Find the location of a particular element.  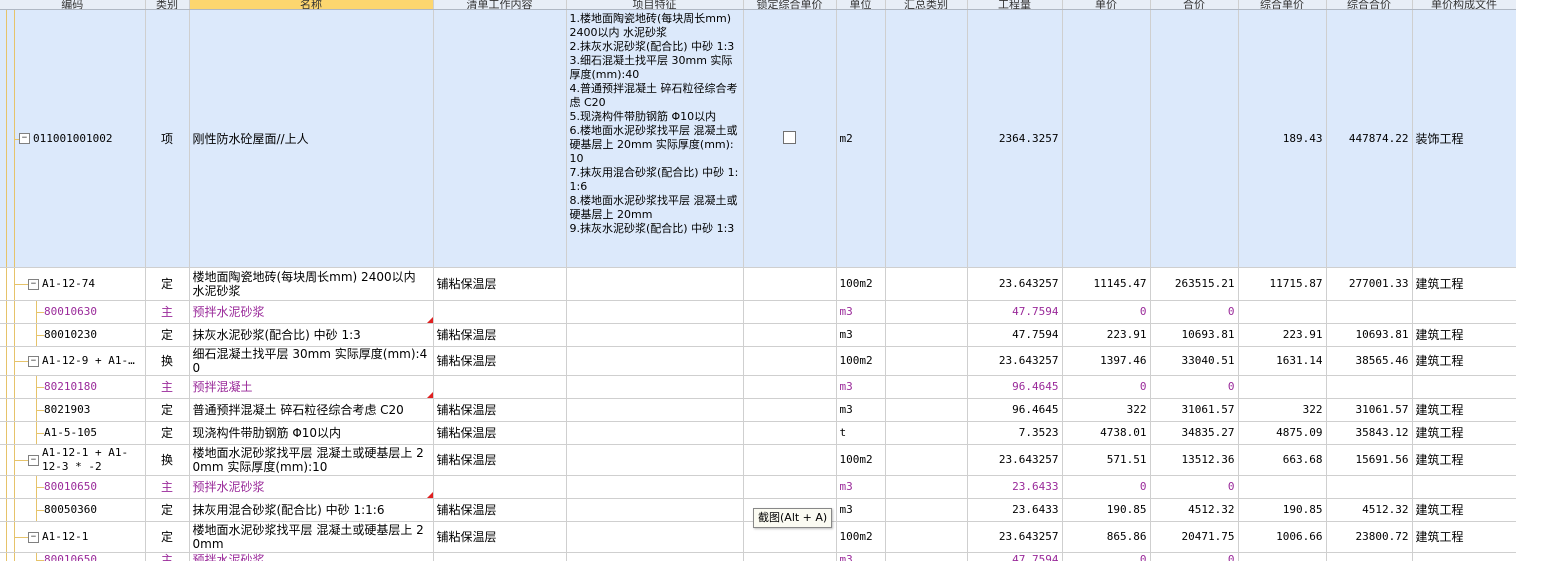

row-comp-price: 1006.66 is located at coordinates (1282, 537).